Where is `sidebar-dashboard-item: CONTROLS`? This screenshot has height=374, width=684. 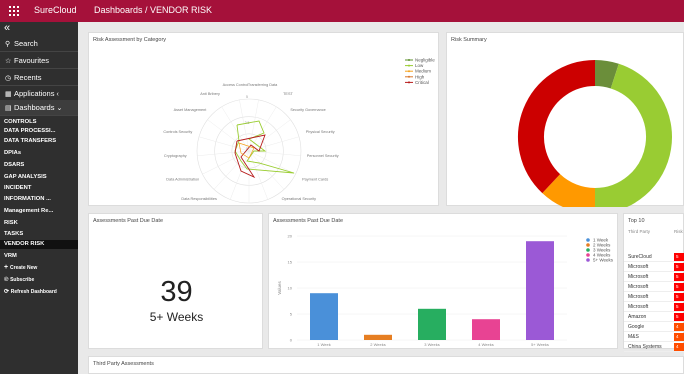
sidebar-dashboard-item: CONTROLS is located at coordinates (40, 122).